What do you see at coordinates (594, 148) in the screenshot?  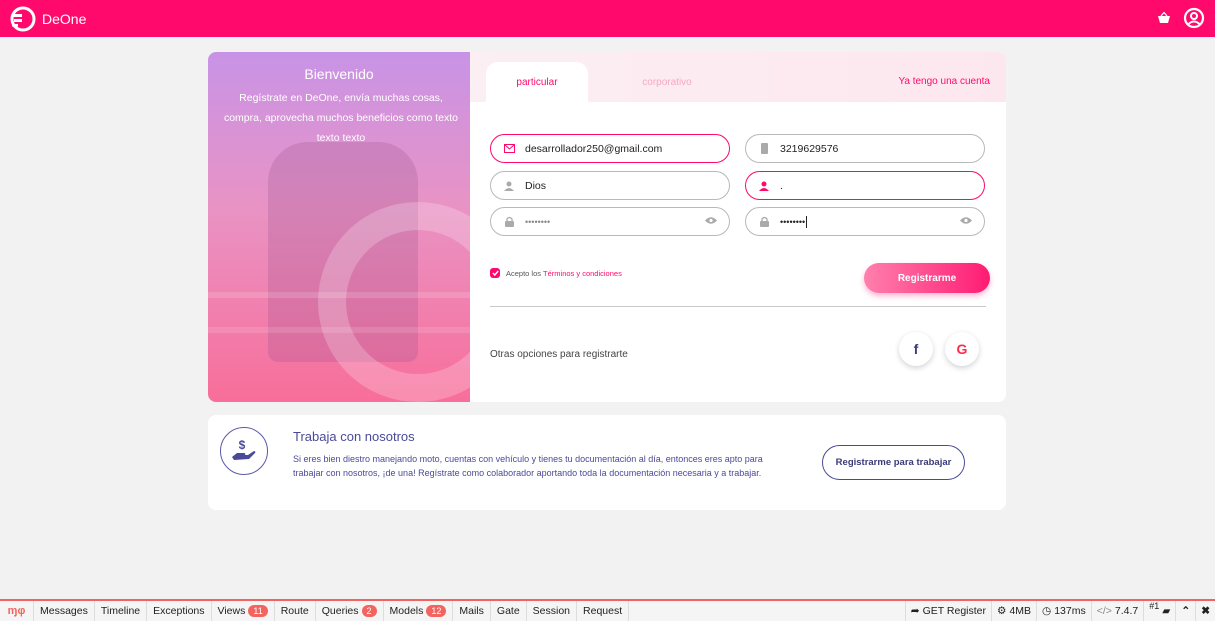 I see `email-value: desarrollador250@gmail.com` at bounding box center [594, 148].